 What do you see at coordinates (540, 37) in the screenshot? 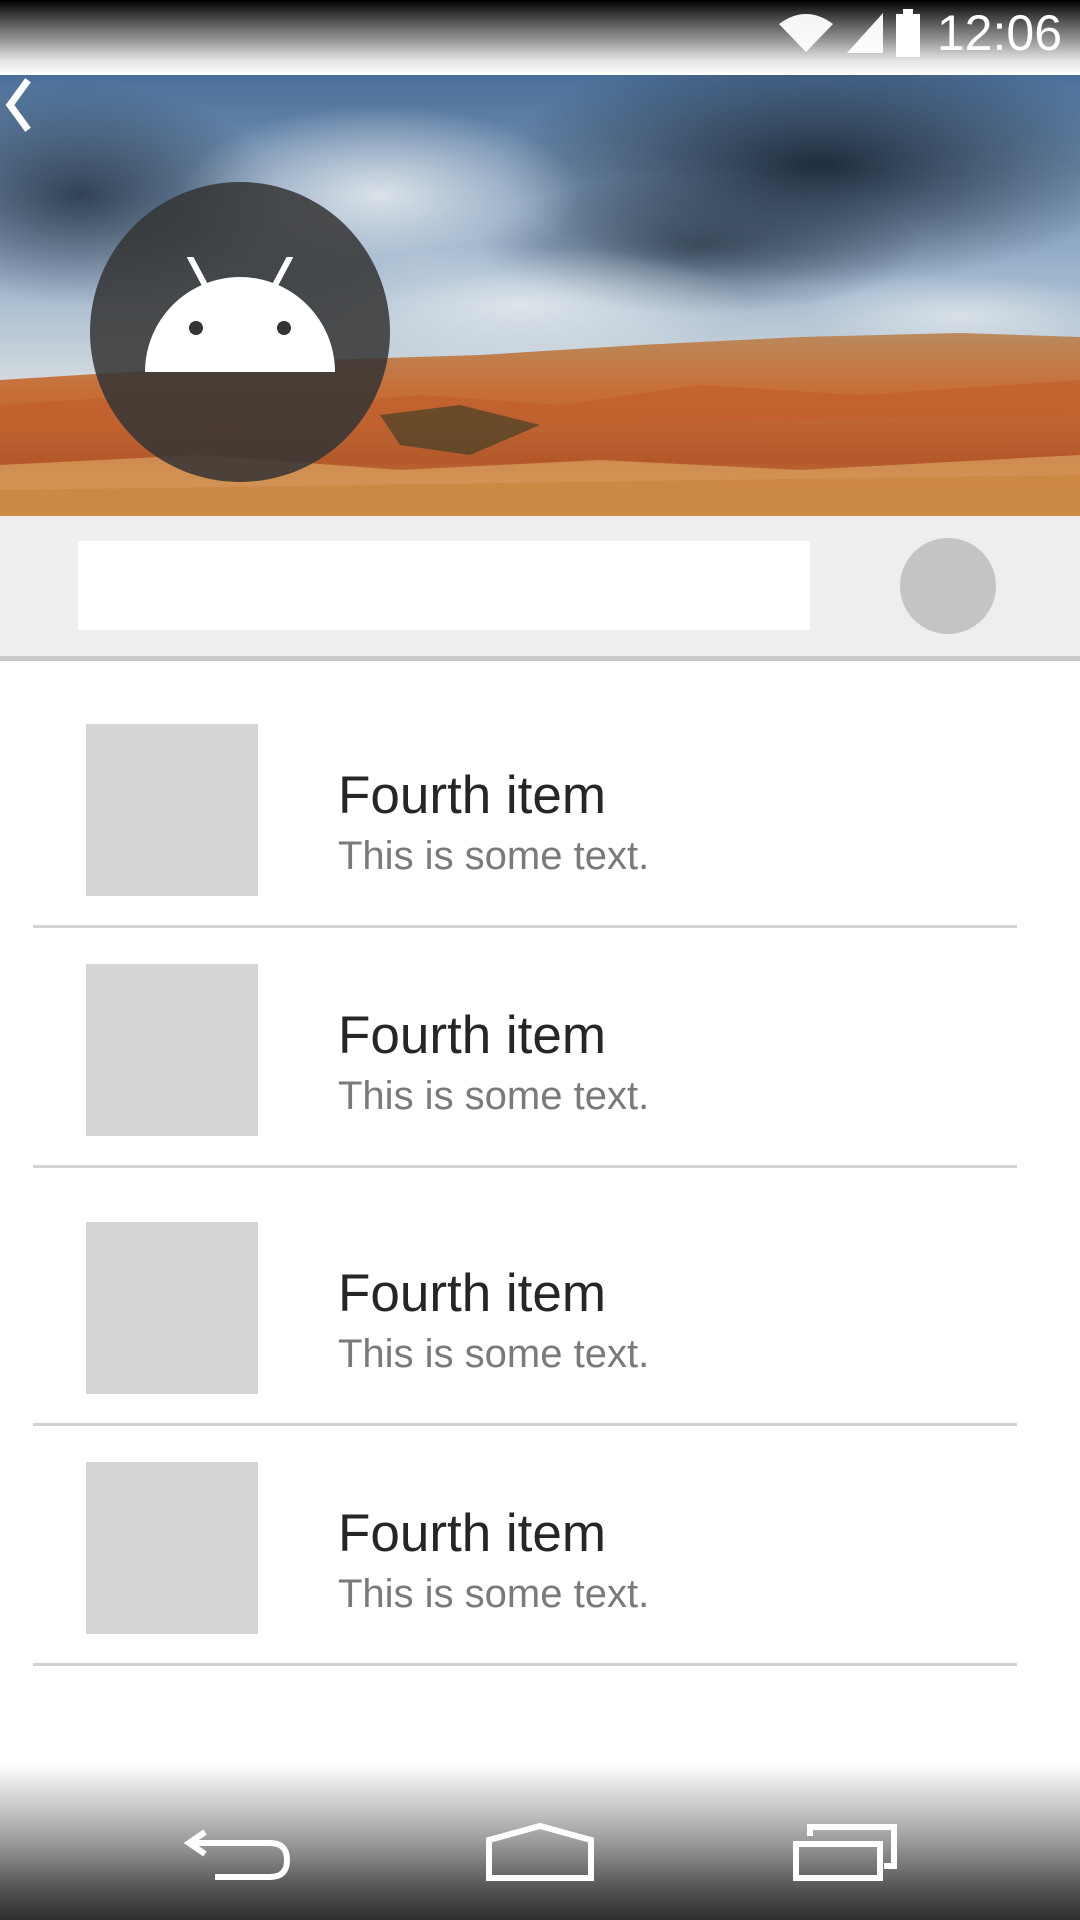
I see `status-bar: 12:06` at bounding box center [540, 37].